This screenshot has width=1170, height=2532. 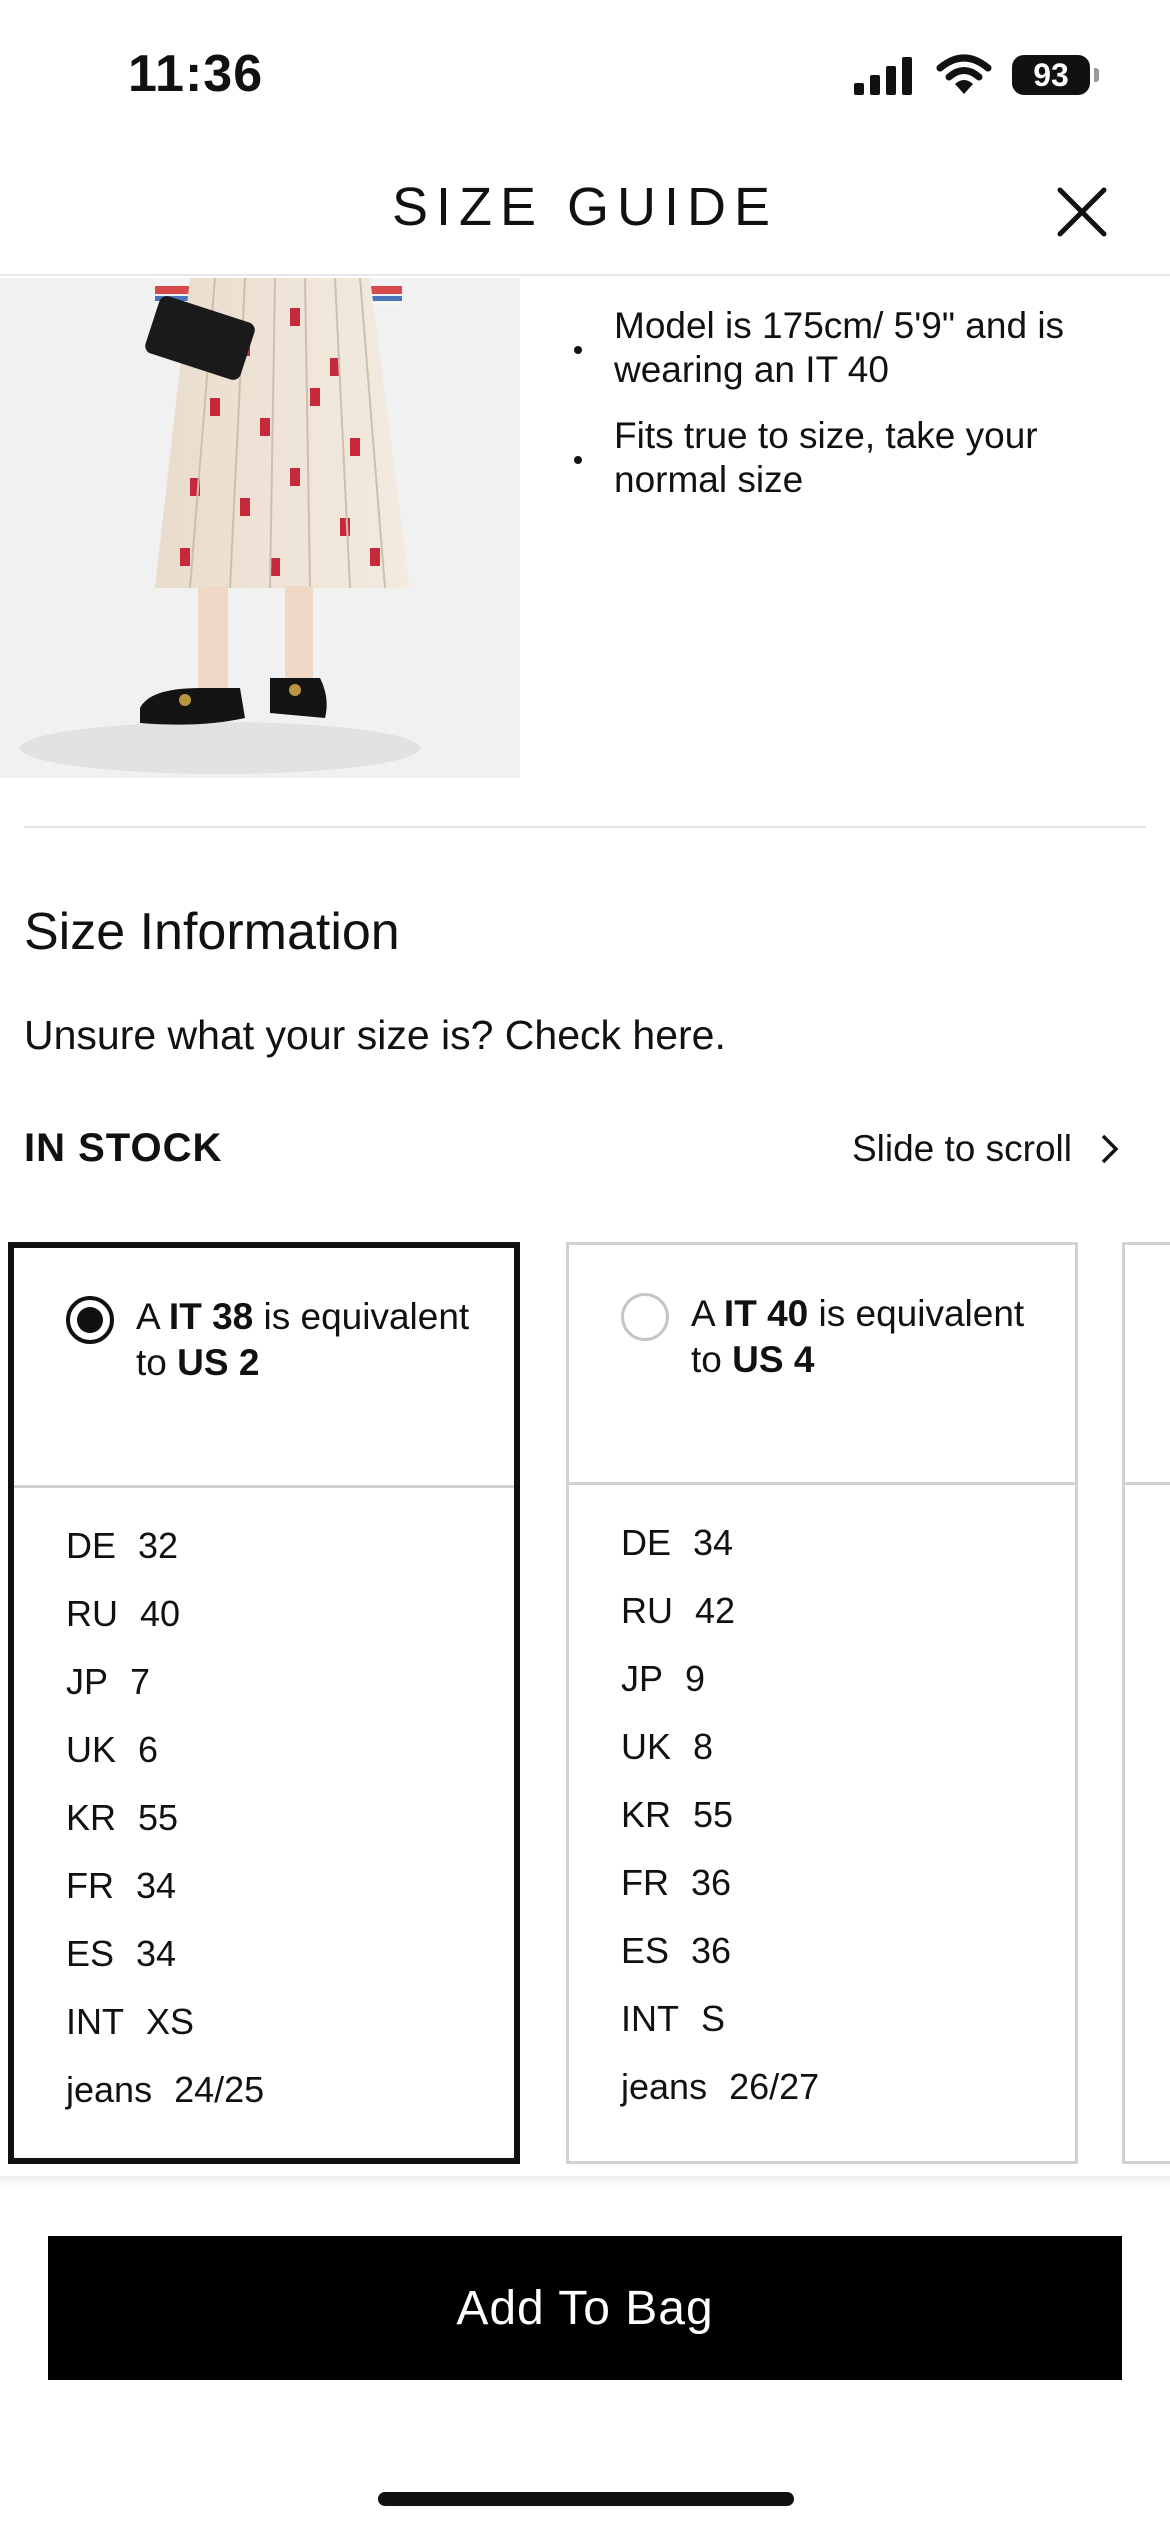 I want to click on list-item: INT S, so click(x=848, y=2019).